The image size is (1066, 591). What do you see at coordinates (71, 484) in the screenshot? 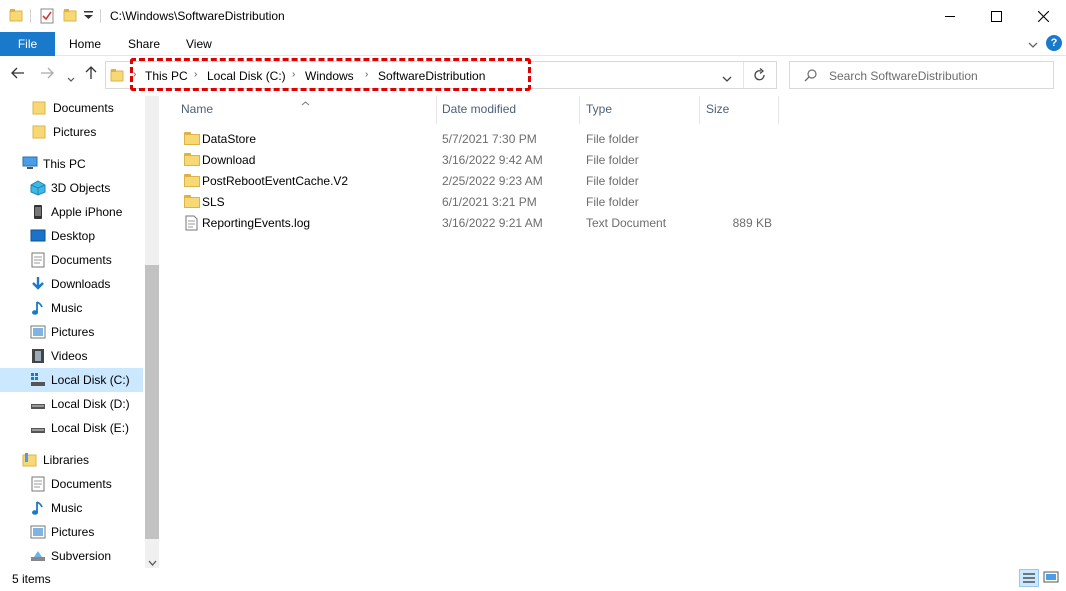
I see `nav-item-library-documents: Documents` at bounding box center [71, 484].